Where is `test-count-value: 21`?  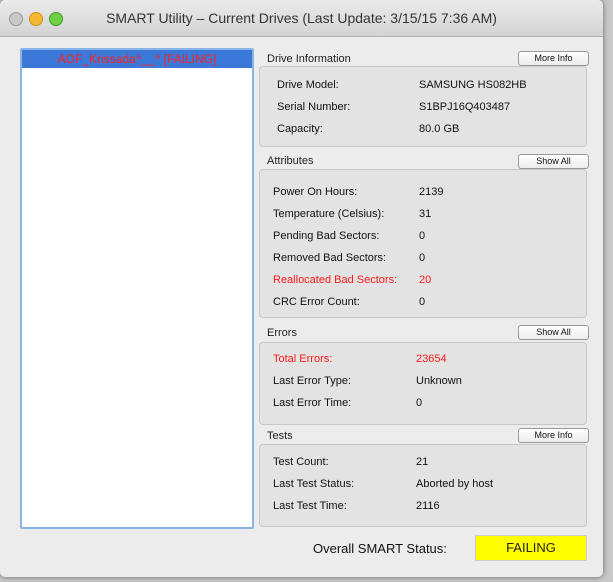 test-count-value: 21 is located at coordinates (422, 462).